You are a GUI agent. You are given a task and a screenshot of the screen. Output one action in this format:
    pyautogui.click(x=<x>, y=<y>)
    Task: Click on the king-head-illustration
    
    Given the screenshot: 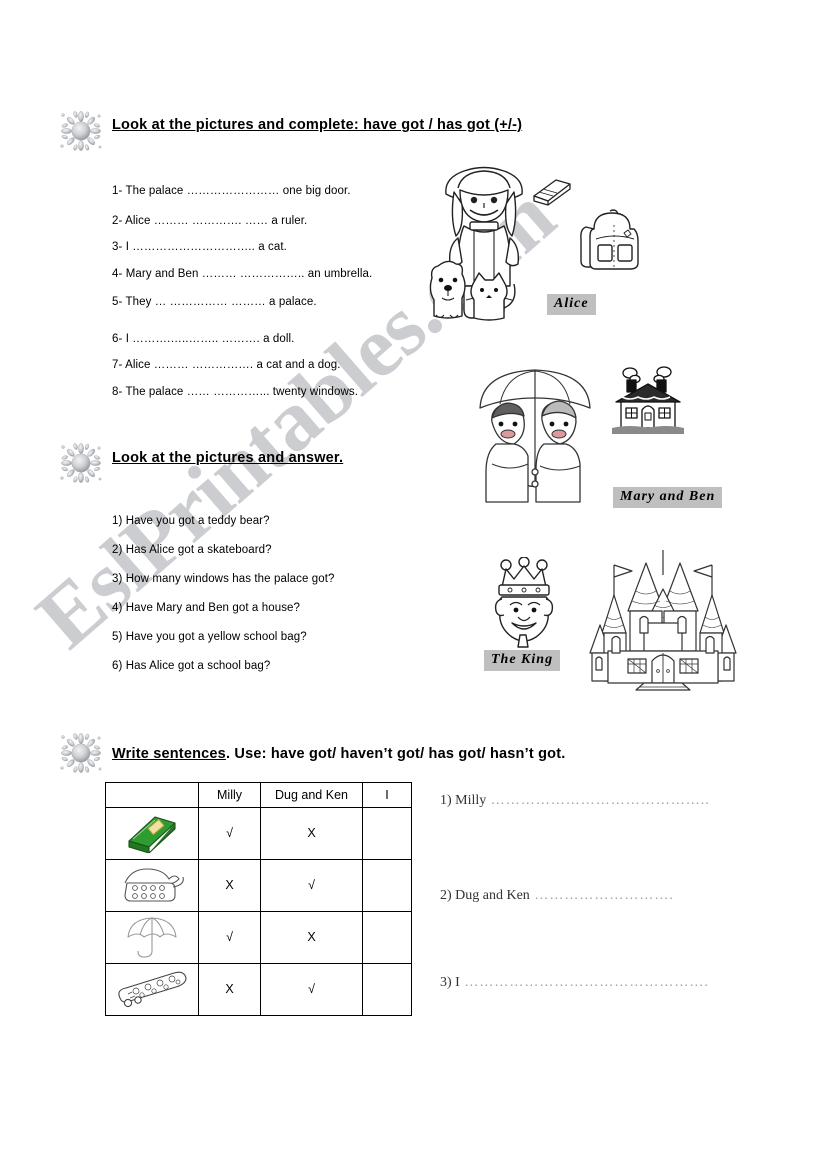 What is the action you would take?
    pyautogui.click(x=524, y=602)
    